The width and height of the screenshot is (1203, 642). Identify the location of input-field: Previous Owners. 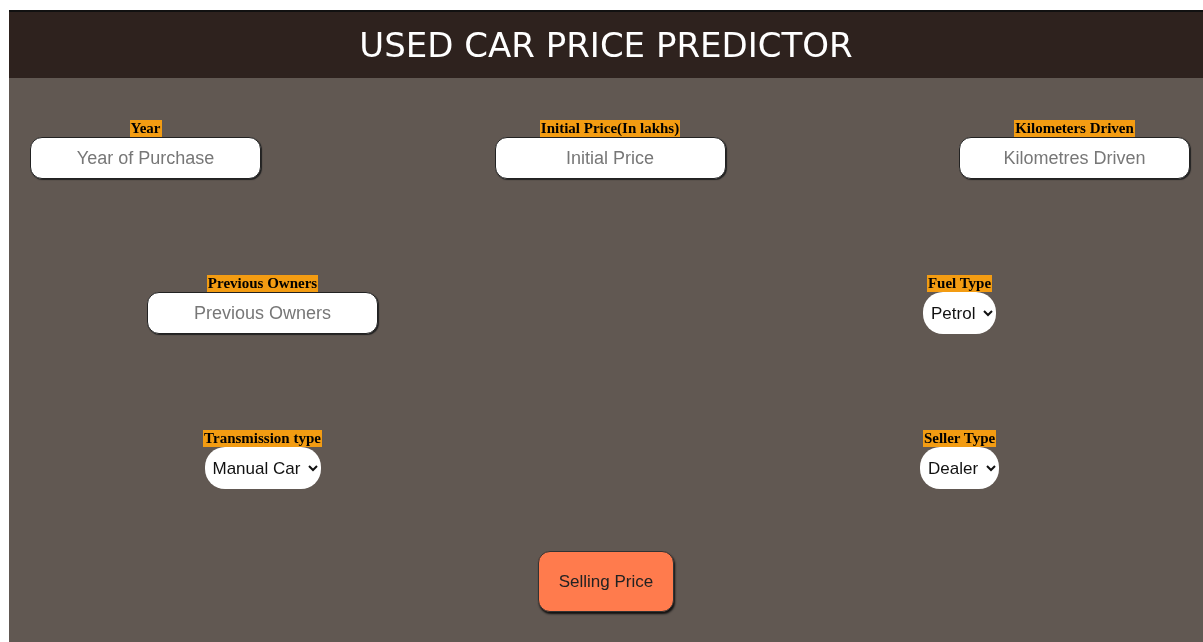
(262, 313).